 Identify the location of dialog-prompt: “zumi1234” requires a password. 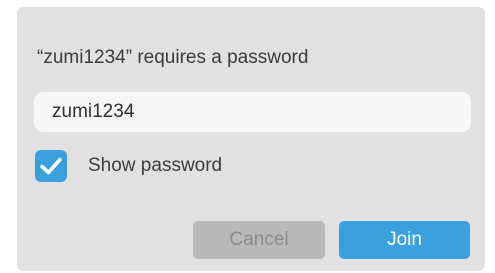
(173, 57).